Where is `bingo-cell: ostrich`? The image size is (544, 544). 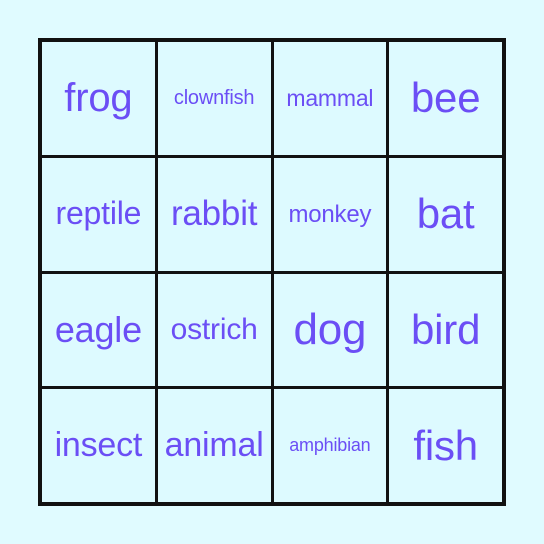
bingo-cell: ostrich is located at coordinates (214, 330).